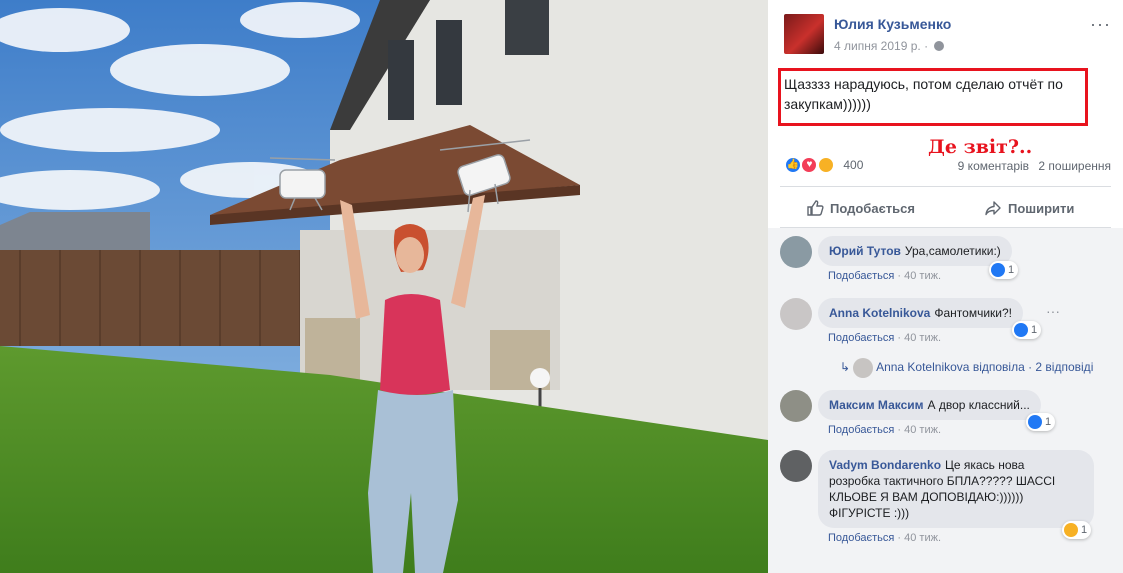  I want to click on share-button: Поширити, so click(1029, 208).